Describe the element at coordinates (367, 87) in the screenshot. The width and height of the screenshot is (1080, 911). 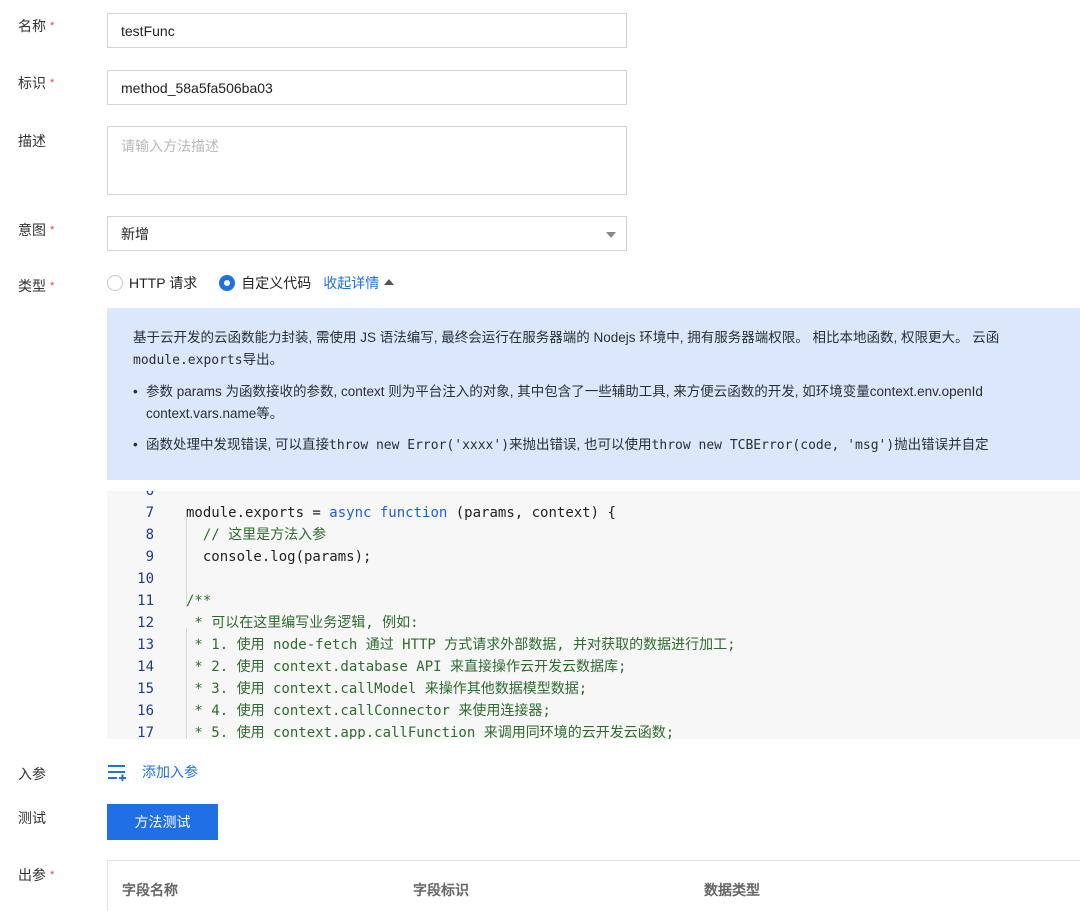
I see `id-input: method_58a5fa506ba03` at that location.